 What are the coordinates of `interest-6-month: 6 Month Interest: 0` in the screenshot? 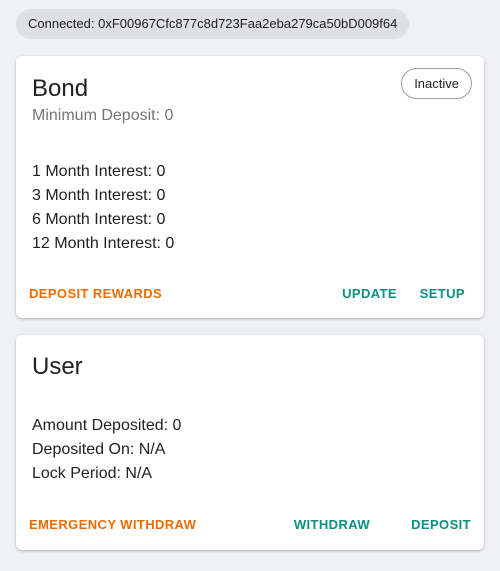 It's located at (99, 219).